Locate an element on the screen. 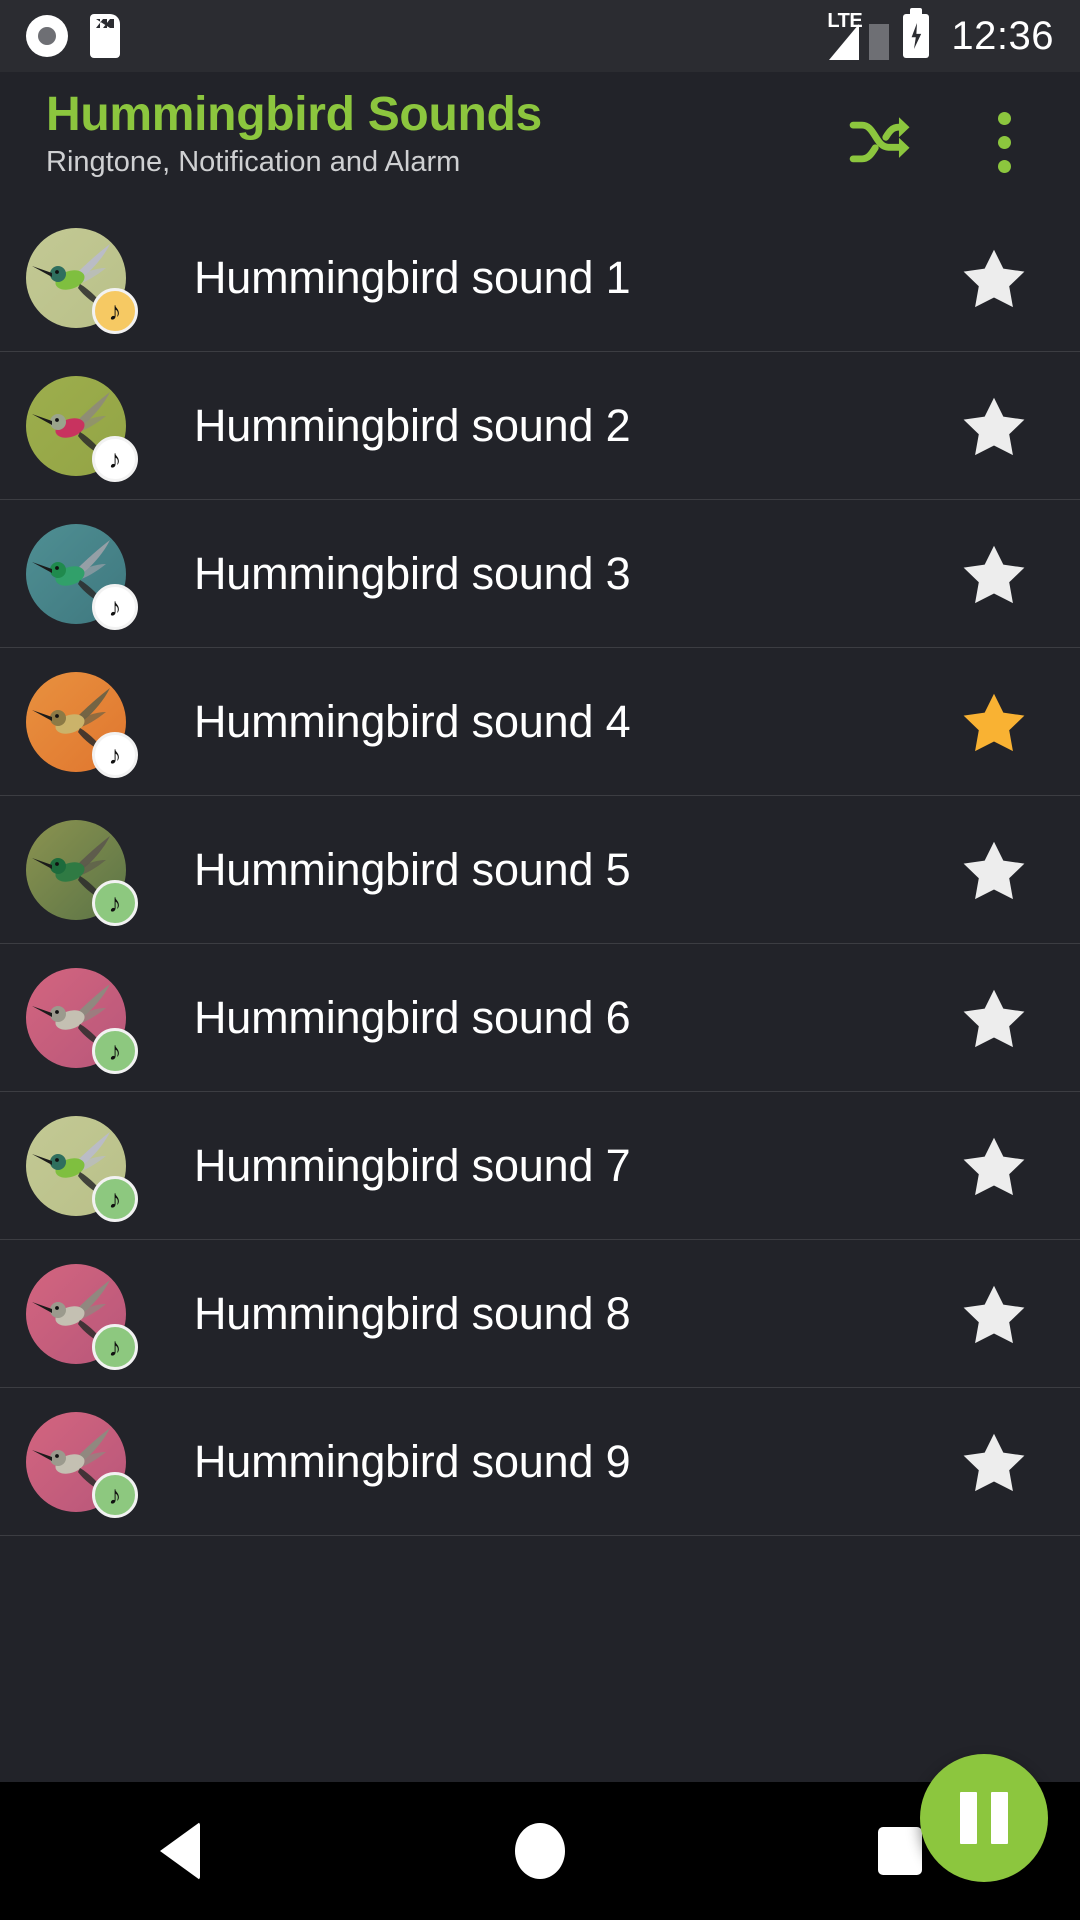 The image size is (1080, 1920). star-filled-icon is located at coordinates (994, 722).